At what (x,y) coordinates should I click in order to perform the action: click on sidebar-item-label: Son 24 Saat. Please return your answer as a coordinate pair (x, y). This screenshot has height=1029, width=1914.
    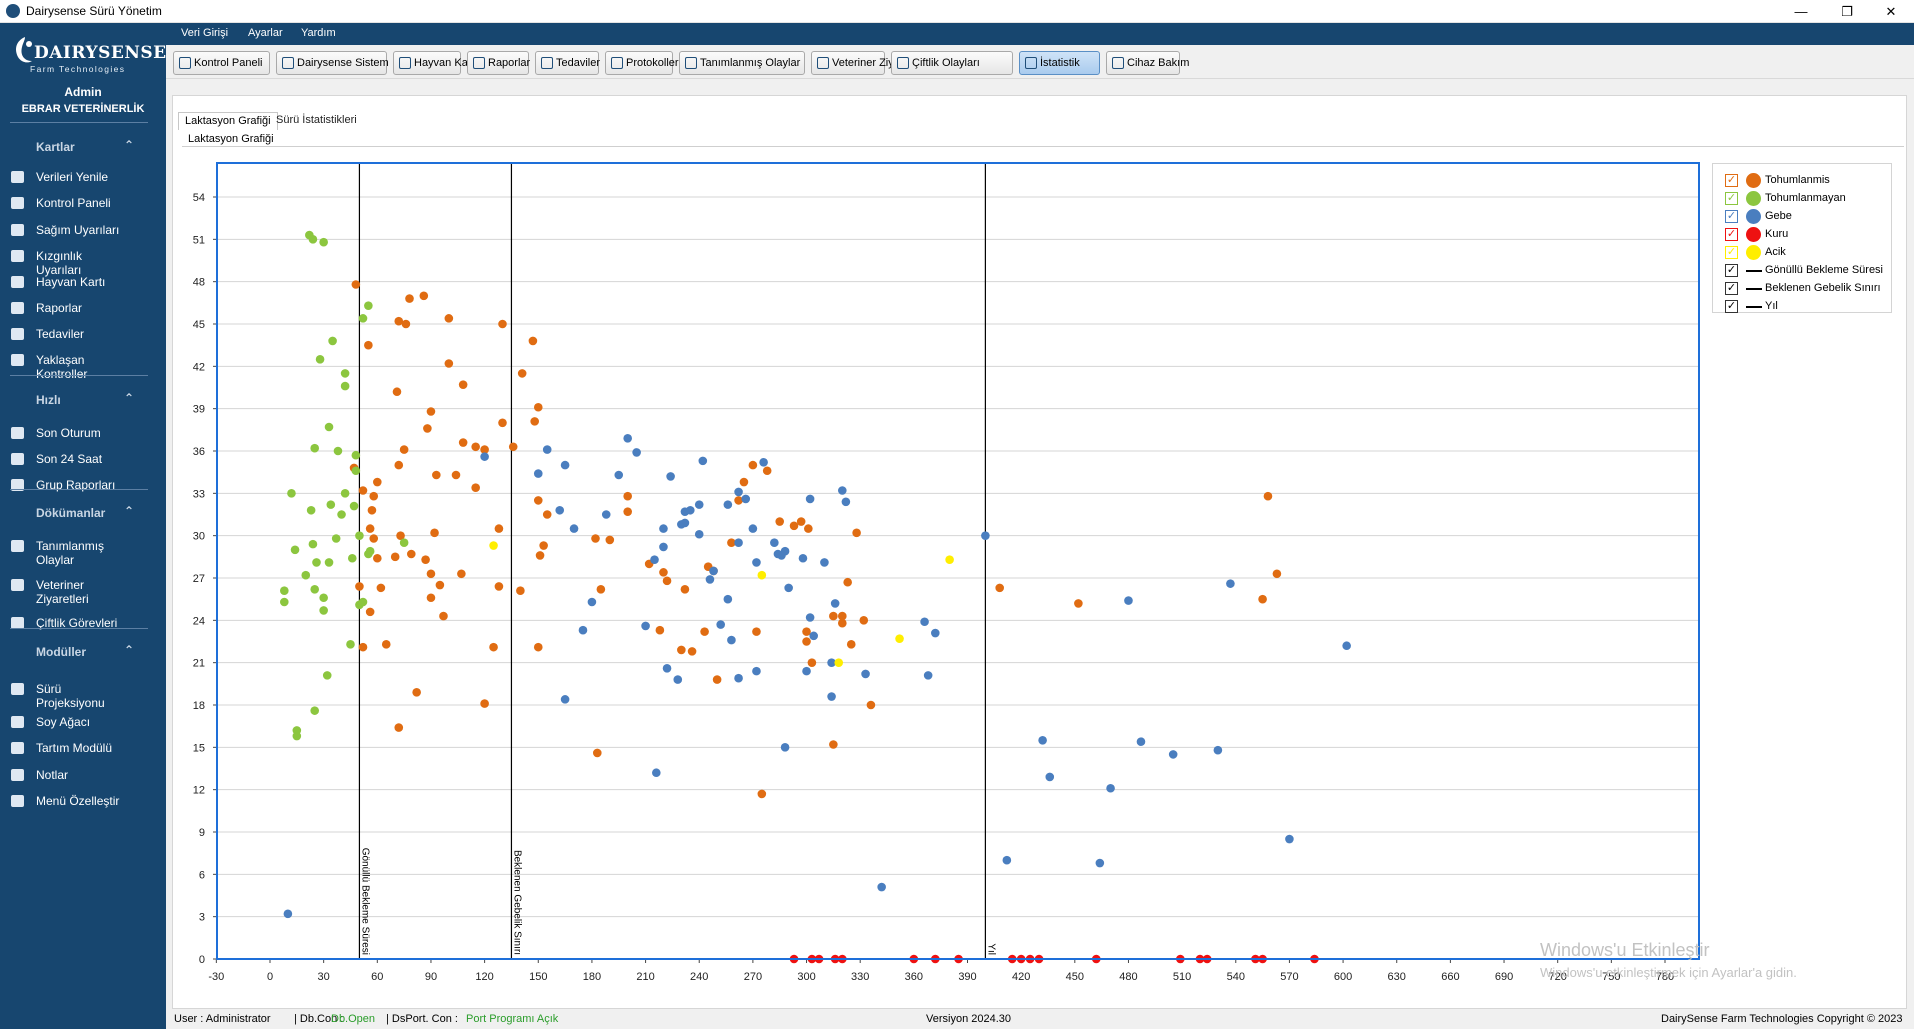
    Looking at the image, I should click on (69, 459).